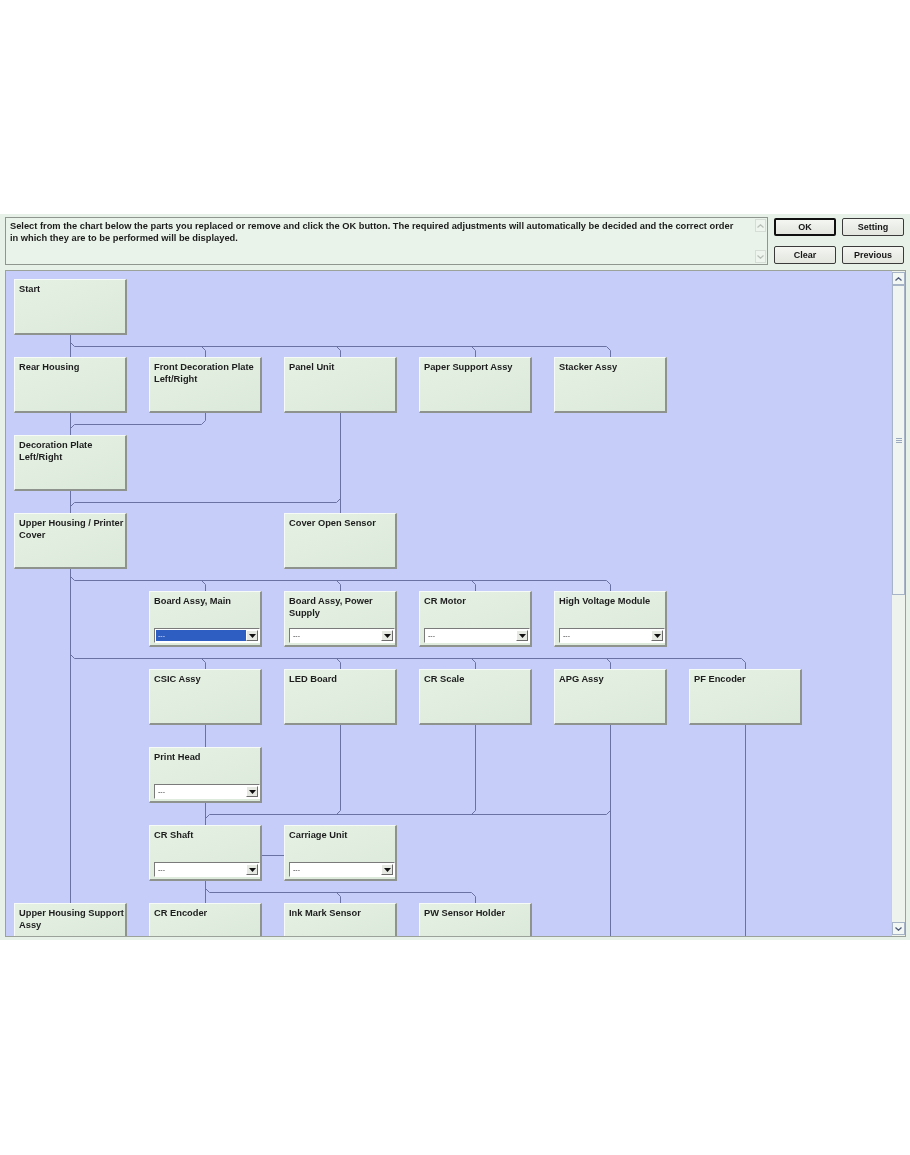 This screenshot has height=1155, width=910. What do you see at coordinates (805, 227) in the screenshot?
I see `dialog-button: OK` at bounding box center [805, 227].